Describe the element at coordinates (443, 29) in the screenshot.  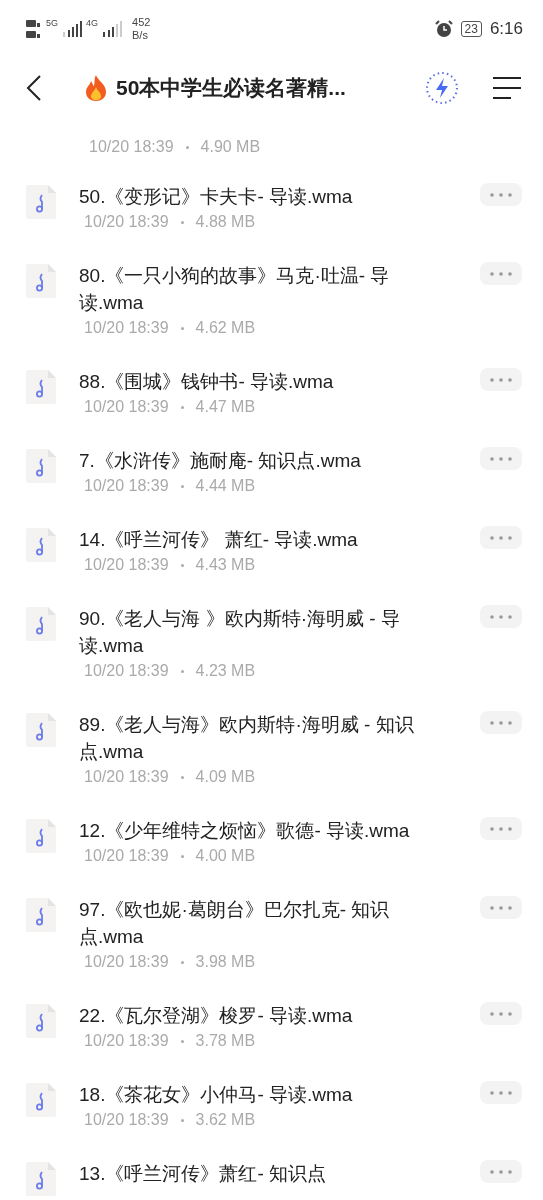
I see `alarm-icon` at that location.